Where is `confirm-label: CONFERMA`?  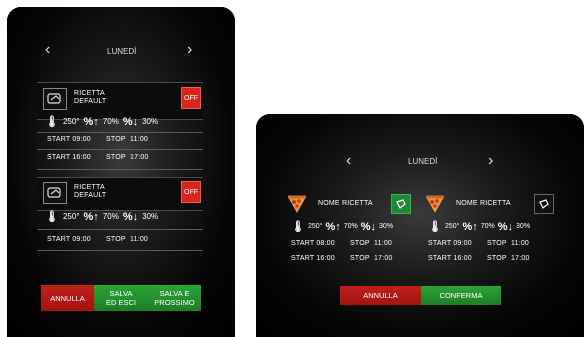
confirm-label: CONFERMA is located at coordinates (461, 295).